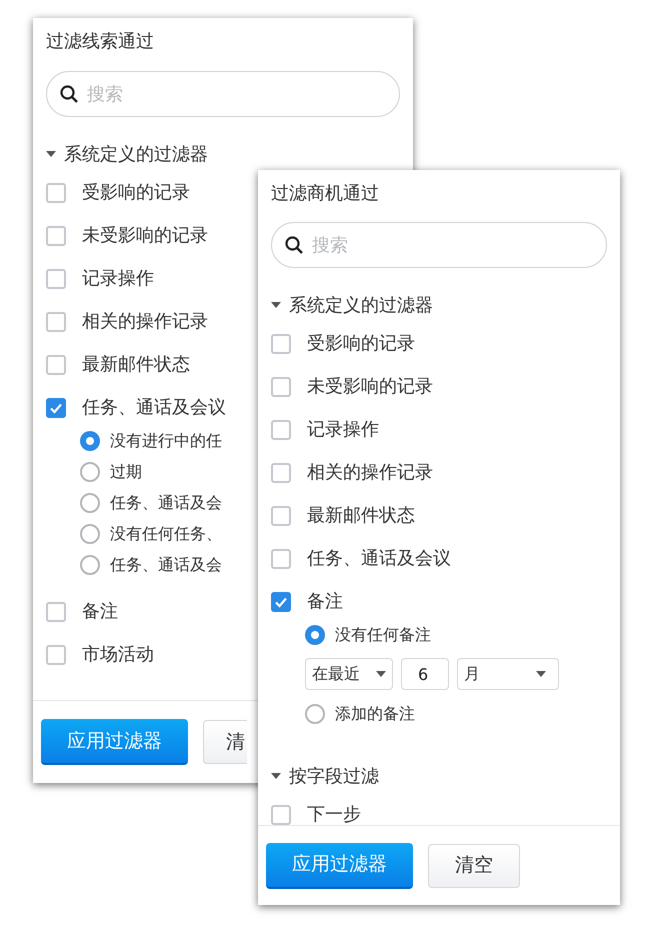  I want to click on option-label: 没有任何任务、, so click(166, 533).